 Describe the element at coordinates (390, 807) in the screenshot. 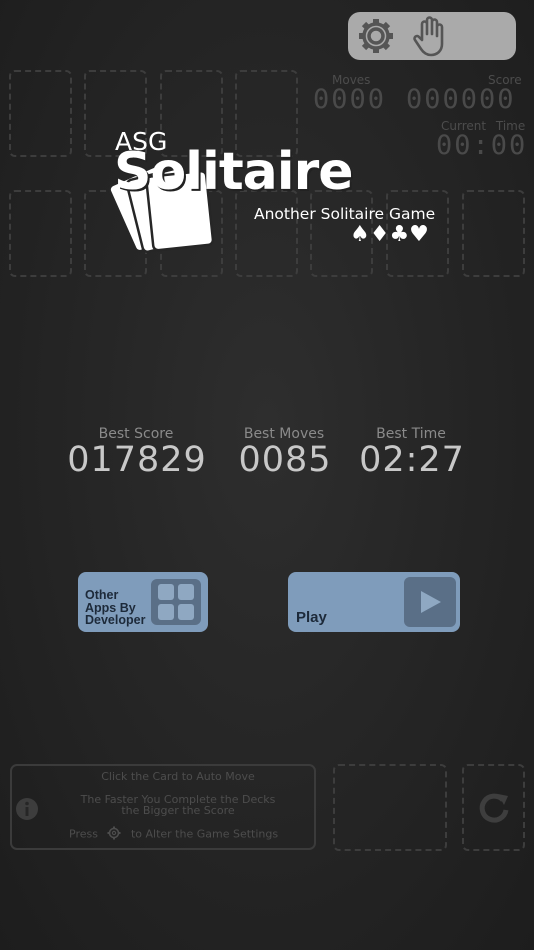

I see `stock-slot` at that location.